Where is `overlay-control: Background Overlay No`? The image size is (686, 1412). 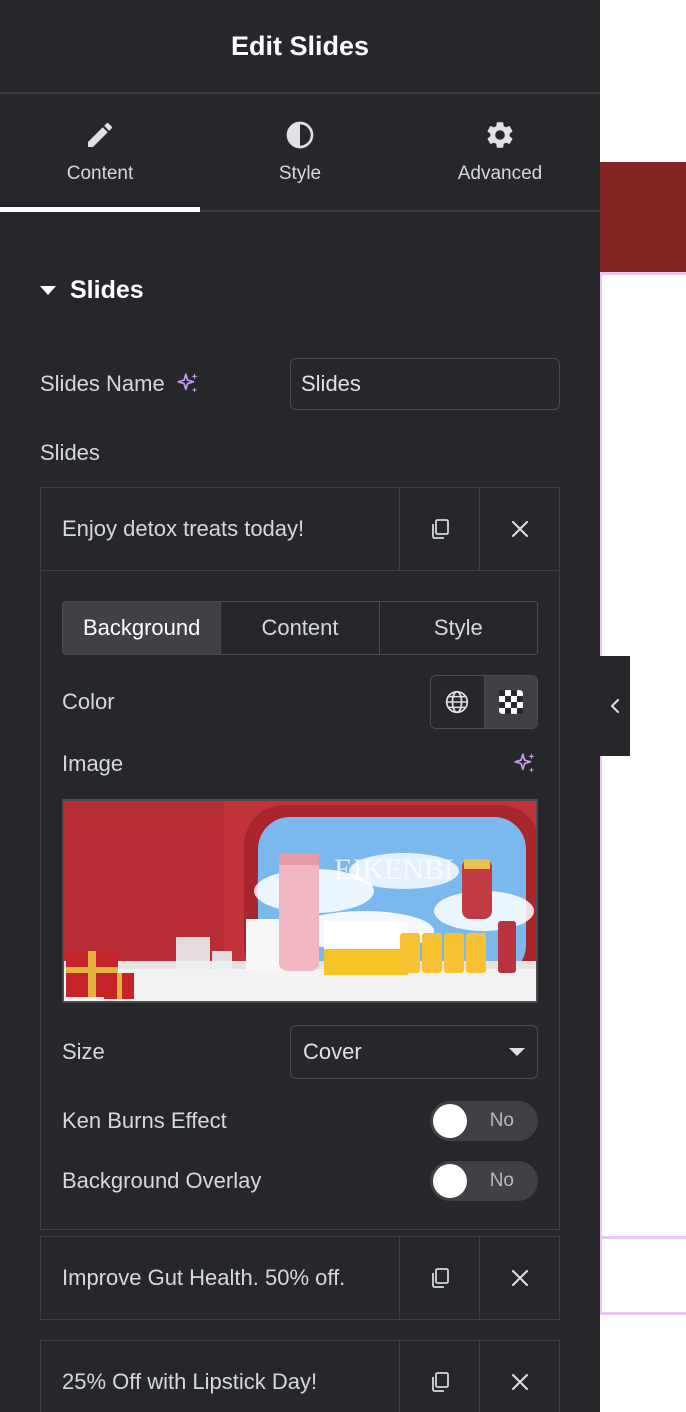 overlay-control: Background Overlay No is located at coordinates (300, 1181).